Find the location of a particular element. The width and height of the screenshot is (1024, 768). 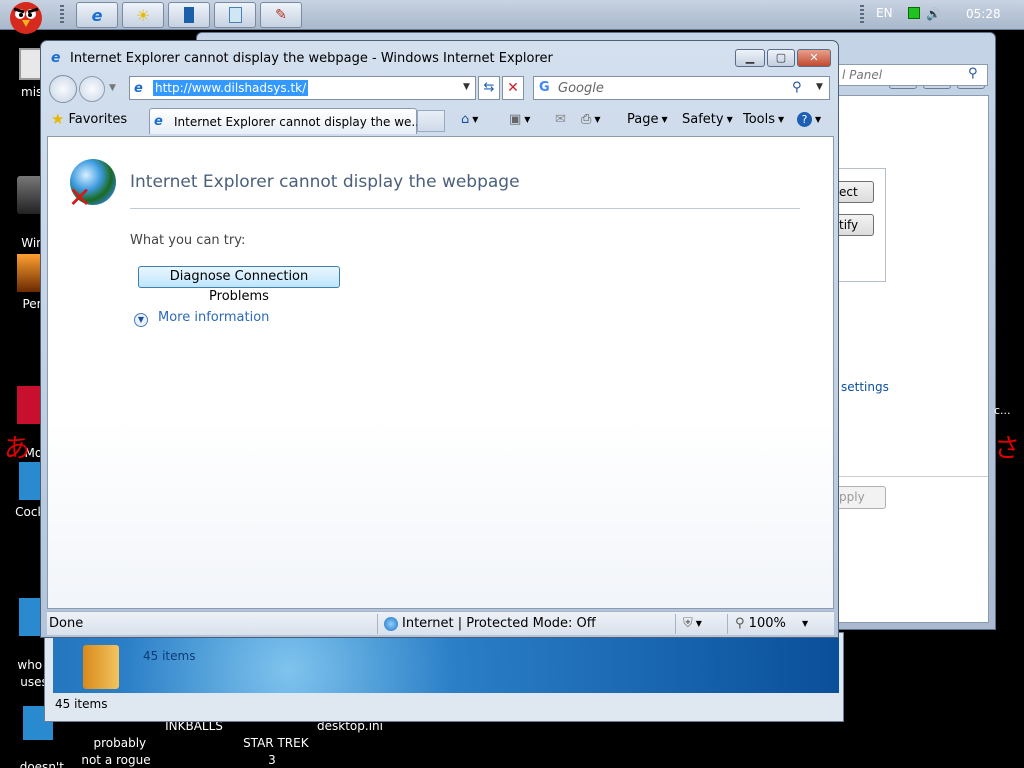

settings-link: settings is located at coordinates (865, 387).